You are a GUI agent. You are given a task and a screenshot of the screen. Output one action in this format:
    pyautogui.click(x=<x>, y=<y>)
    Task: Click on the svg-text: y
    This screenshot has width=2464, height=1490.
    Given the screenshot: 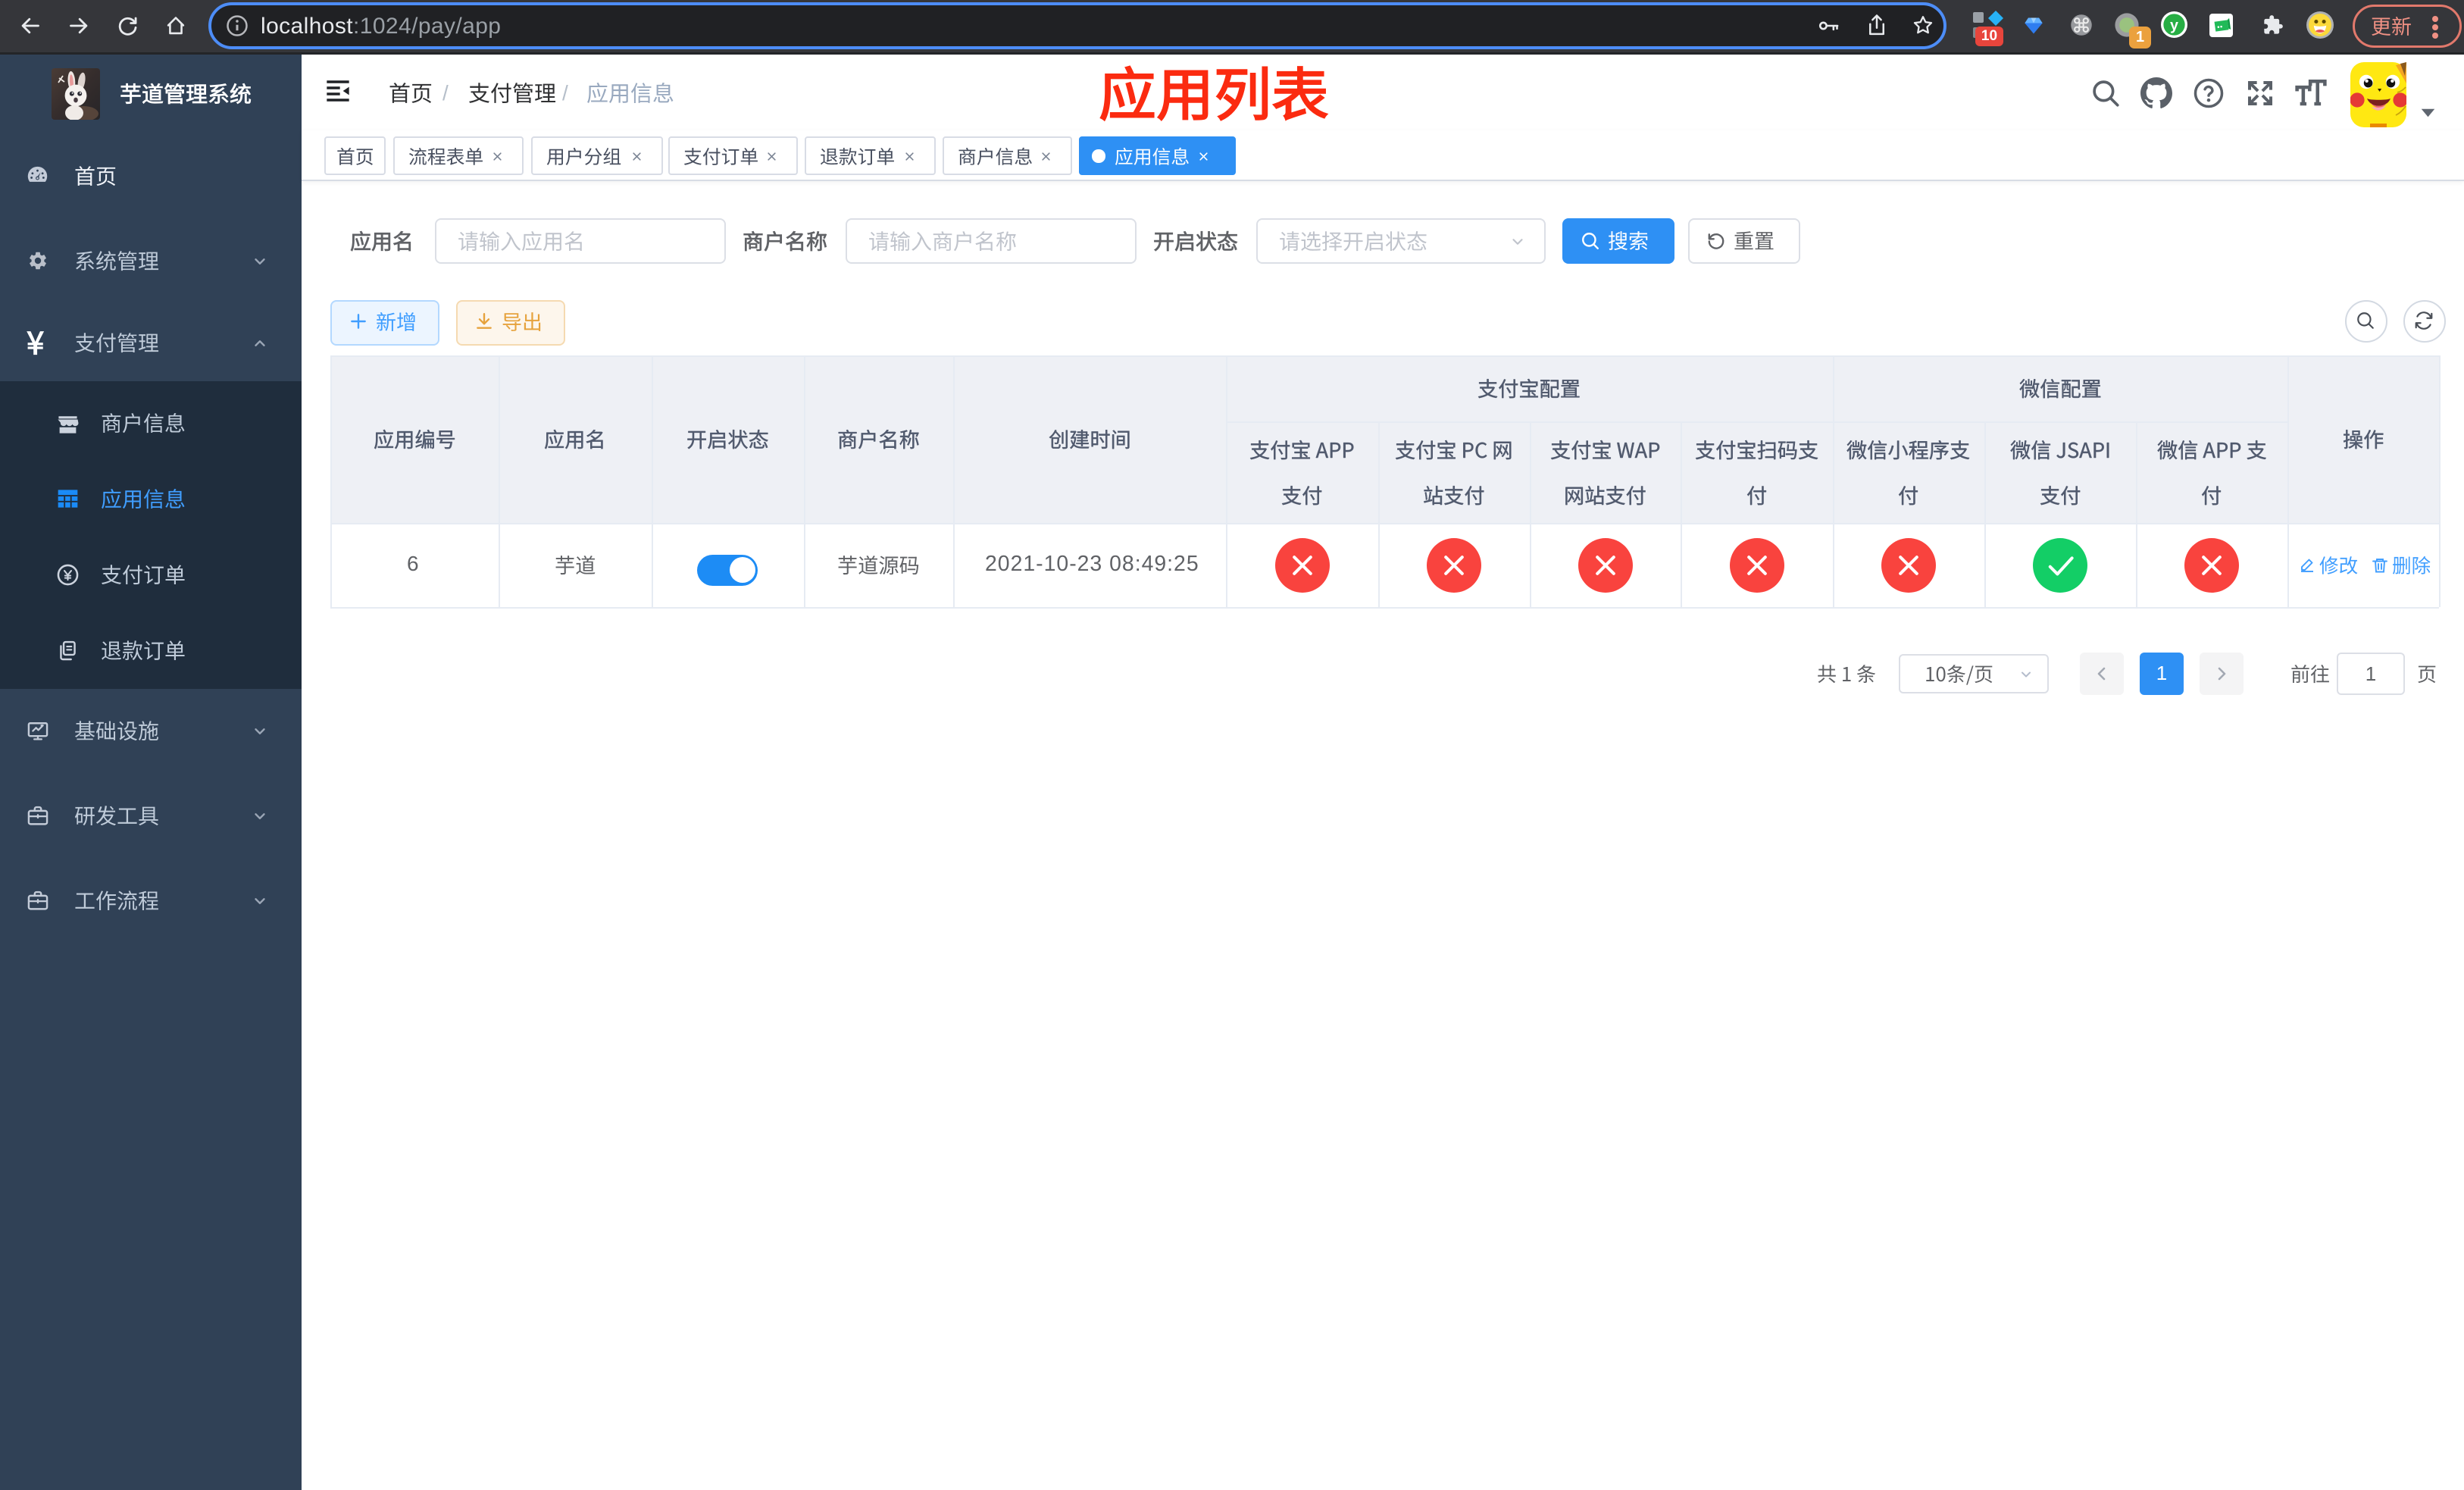 What is the action you would take?
    pyautogui.click(x=2174, y=26)
    